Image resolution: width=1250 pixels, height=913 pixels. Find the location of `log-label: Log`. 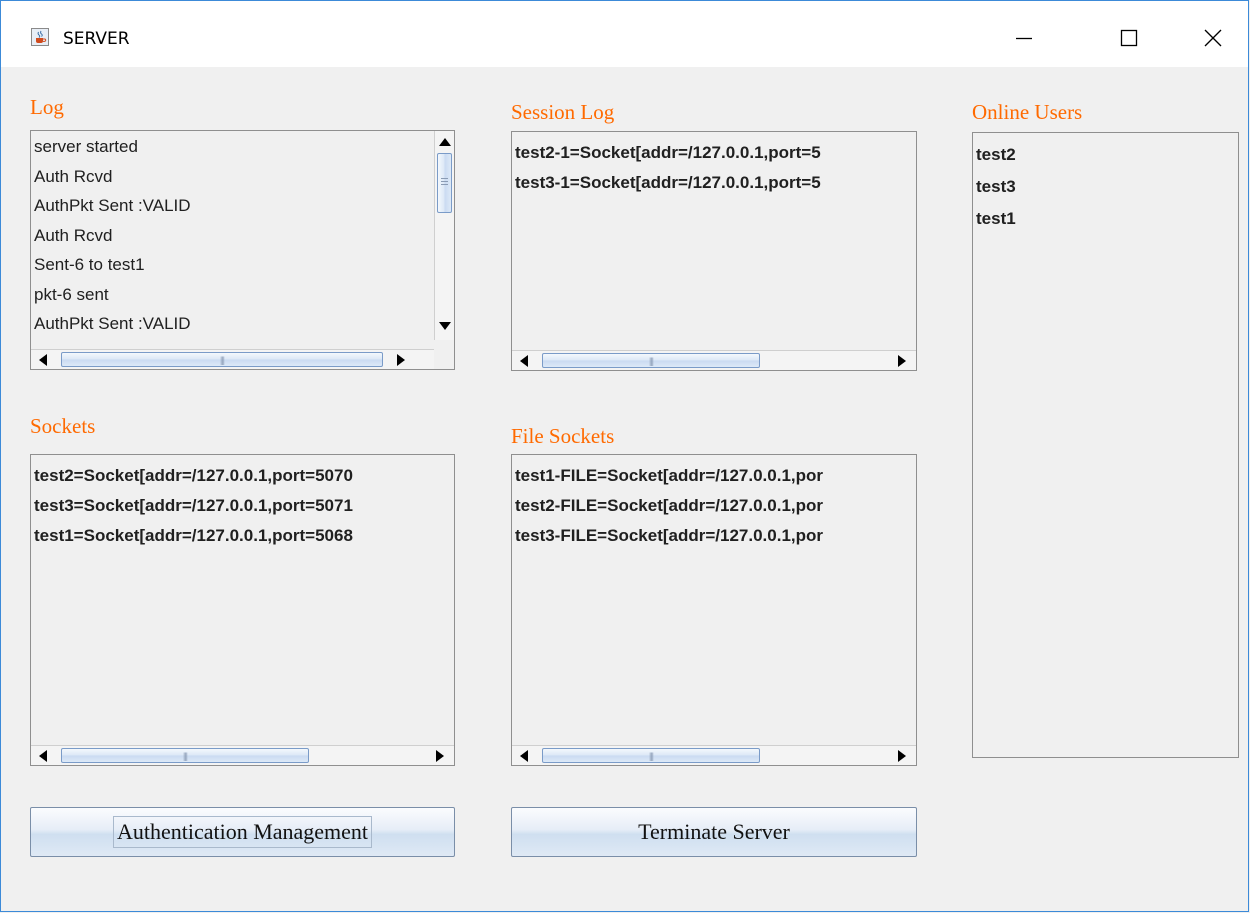

log-label: Log is located at coordinates (47, 107).